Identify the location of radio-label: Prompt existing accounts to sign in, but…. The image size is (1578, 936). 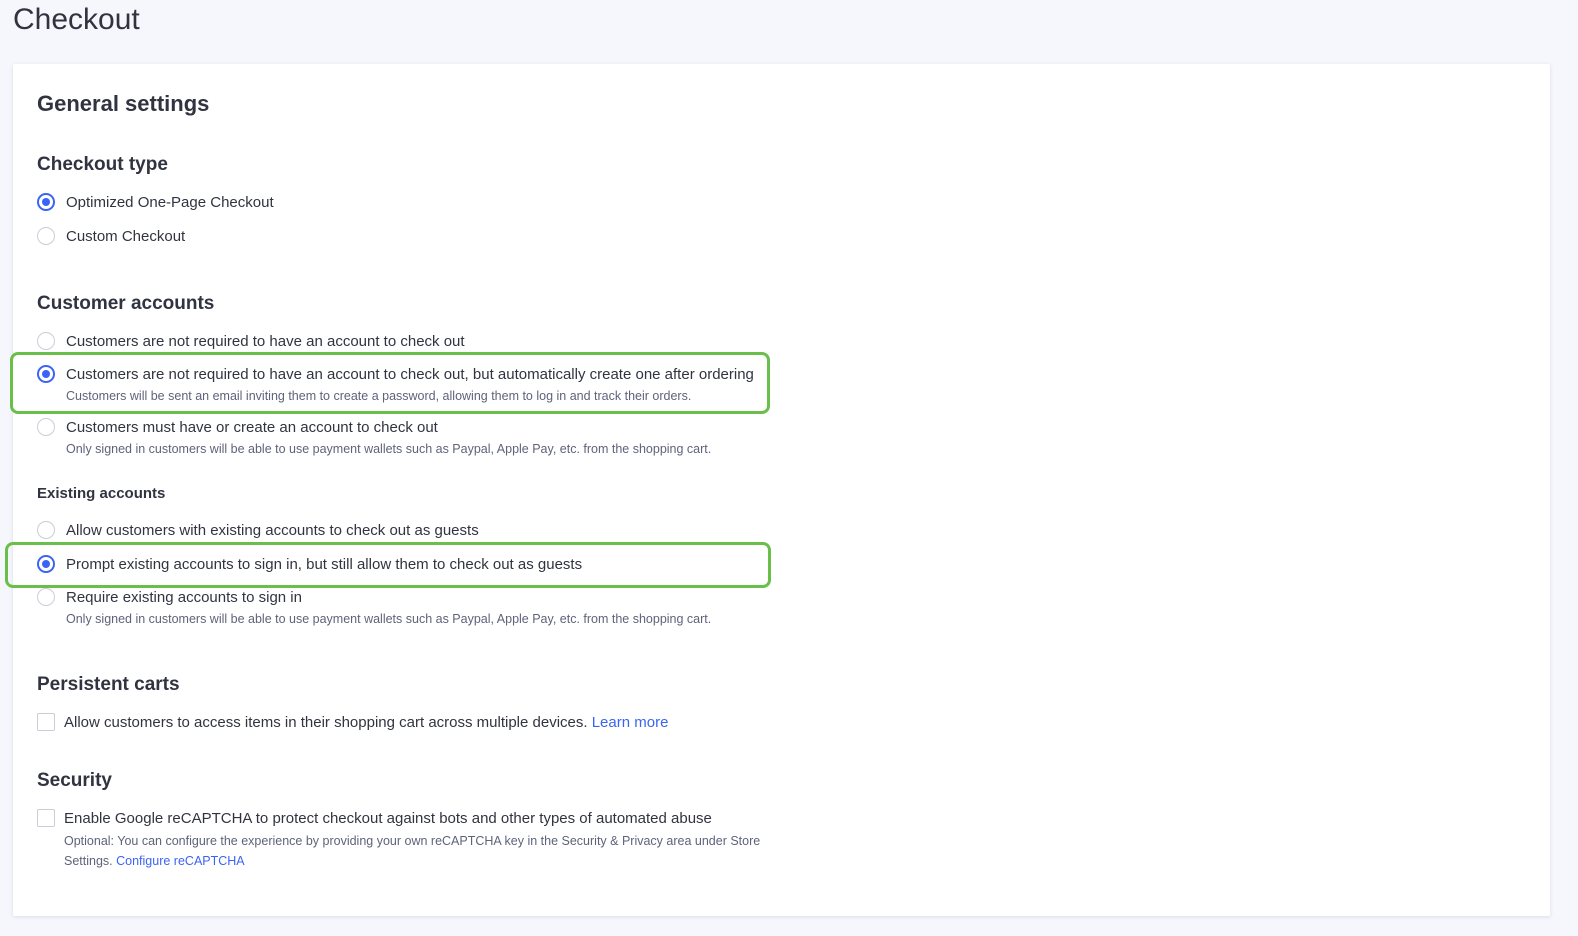
(324, 564).